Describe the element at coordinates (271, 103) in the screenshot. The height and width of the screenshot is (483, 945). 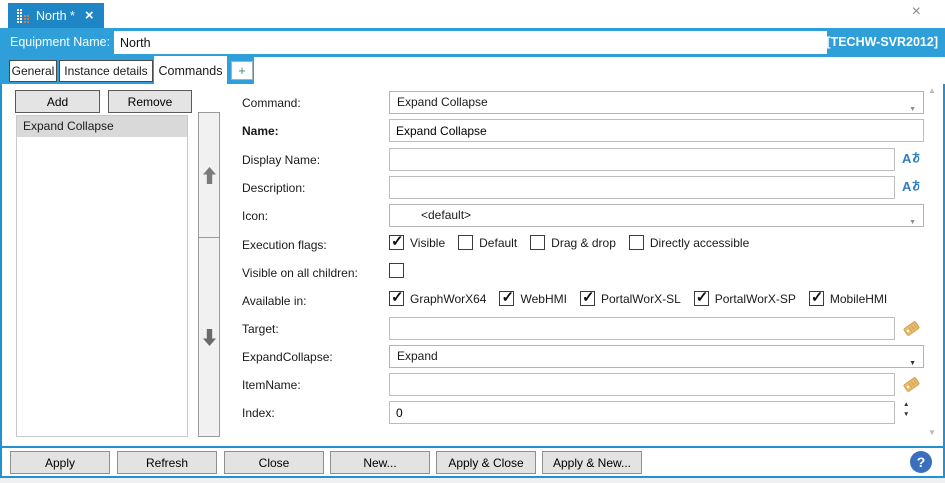
I see `command-label: Command:` at that location.